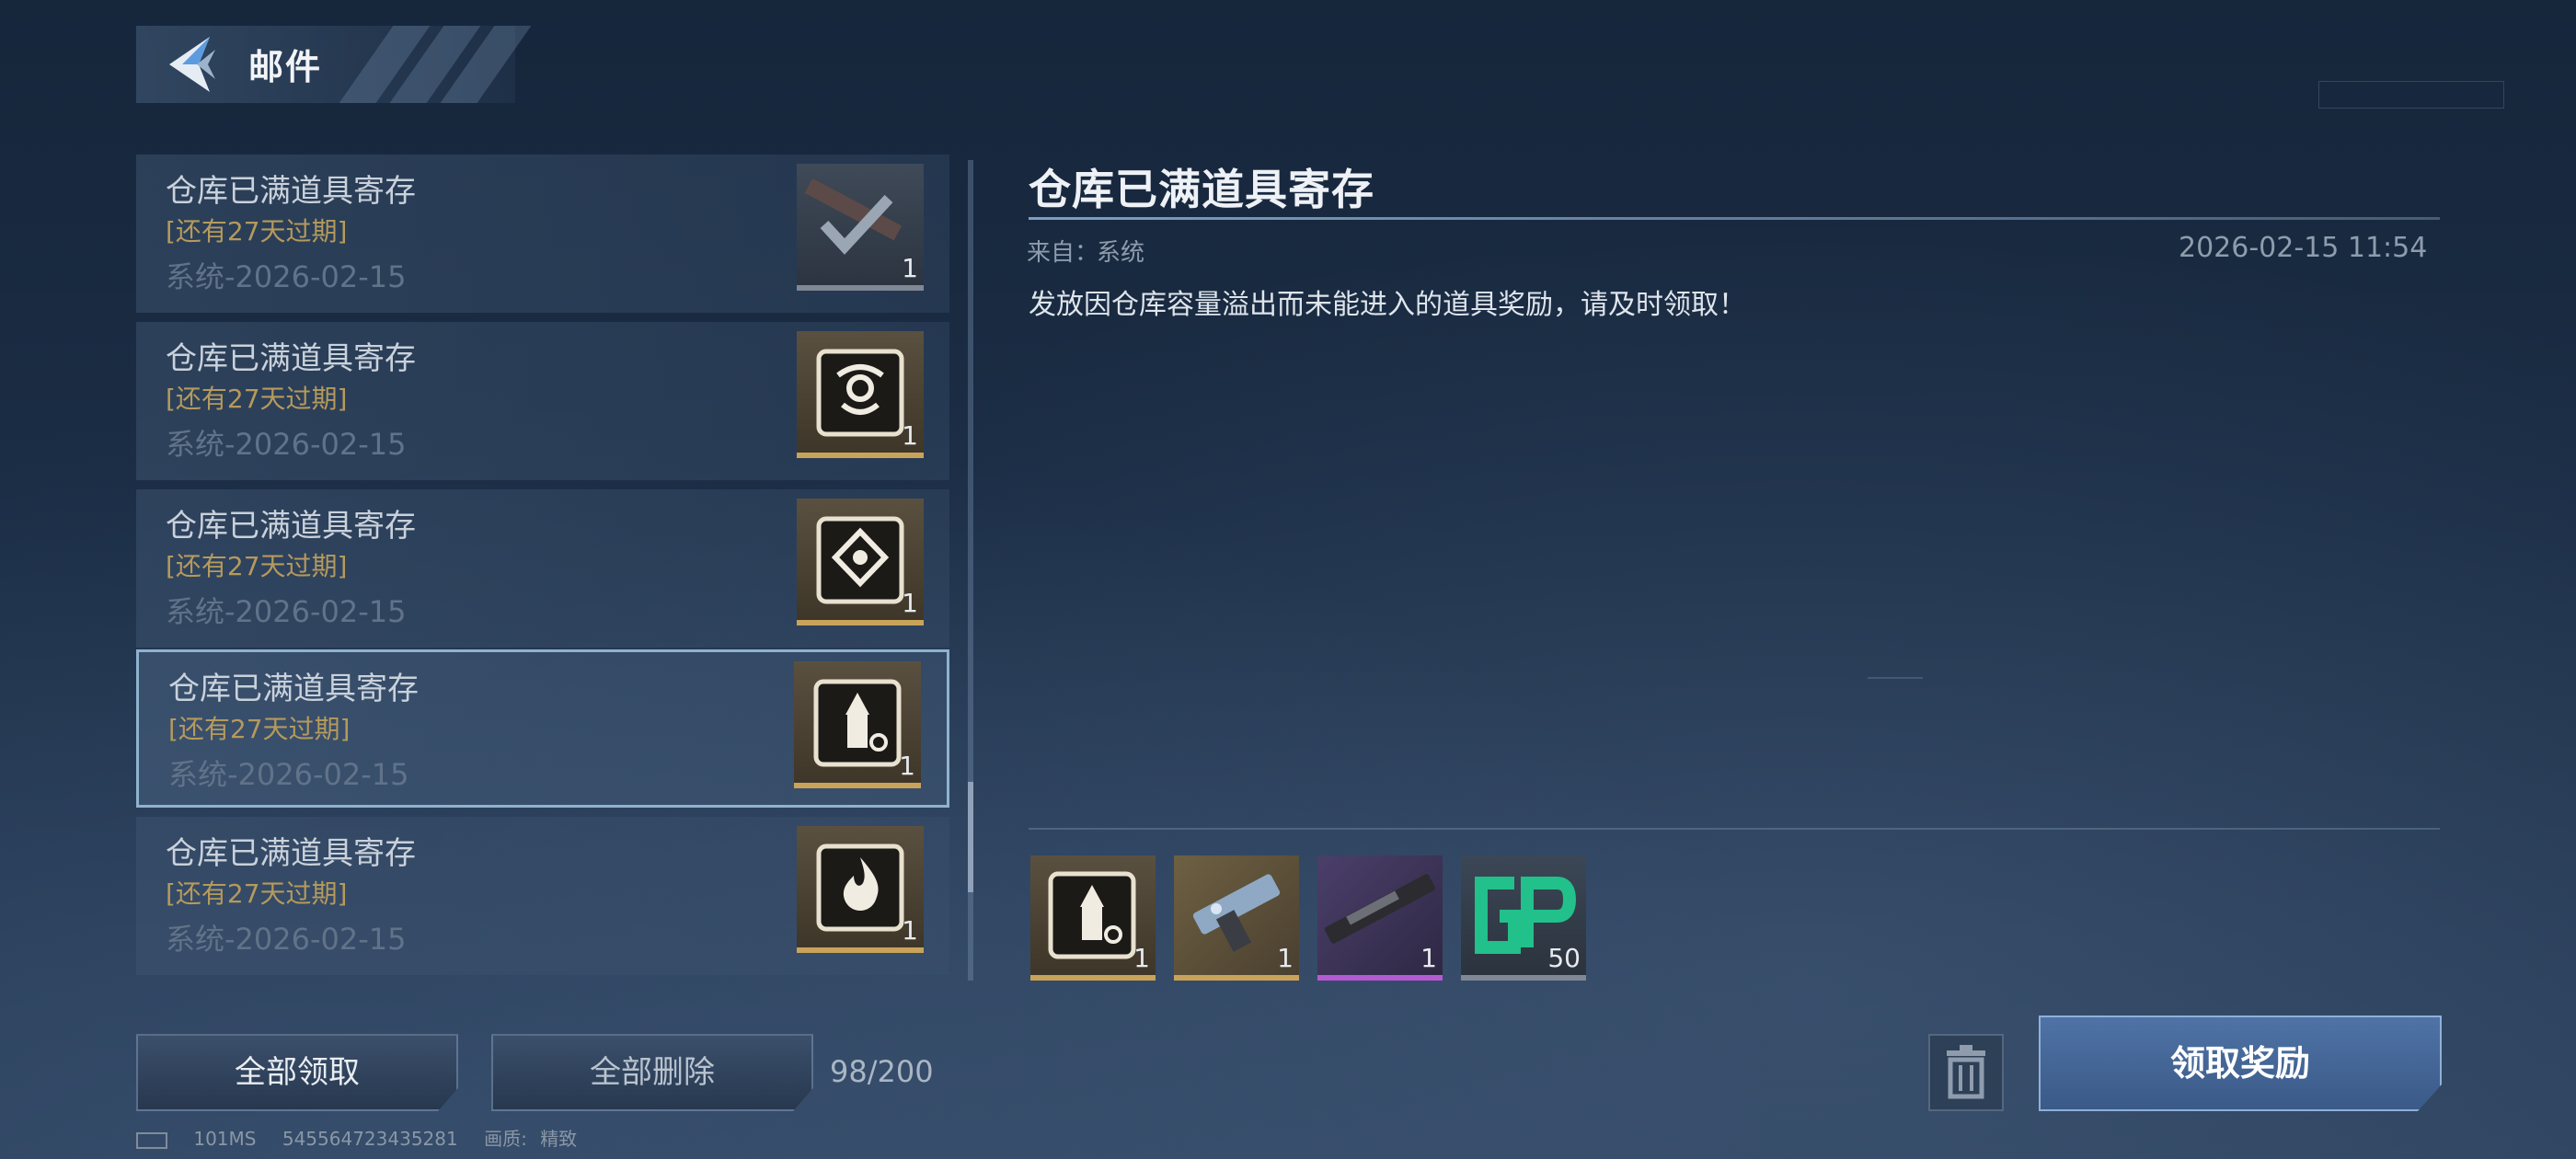 The height and width of the screenshot is (1159, 2576). What do you see at coordinates (860, 562) in the screenshot?
I see `emblem-diamond-icon: 1` at bounding box center [860, 562].